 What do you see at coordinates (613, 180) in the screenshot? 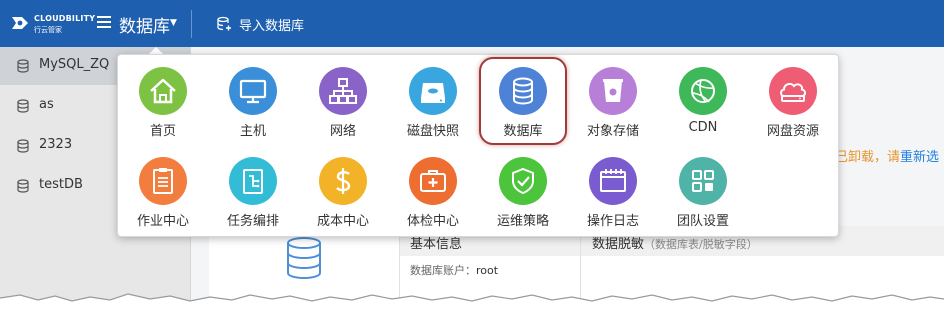
I see `calendar-log-icon` at bounding box center [613, 180].